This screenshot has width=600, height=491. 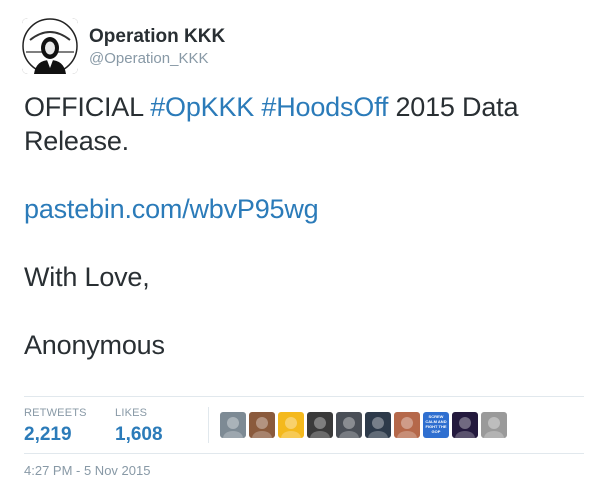 I want to click on signature-text: Anonymous, so click(x=94, y=345).